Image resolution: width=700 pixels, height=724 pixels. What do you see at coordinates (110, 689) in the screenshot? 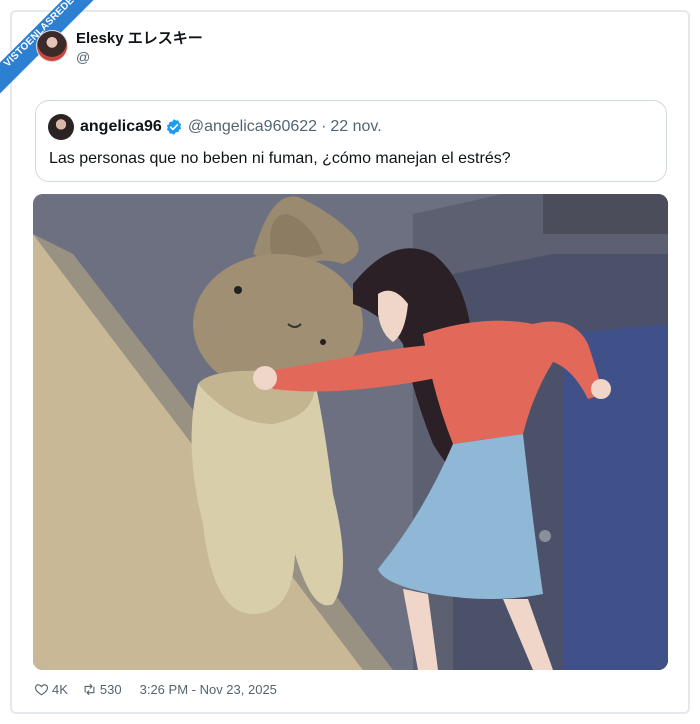
I see `retweet-count: 530` at bounding box center [110, 689].